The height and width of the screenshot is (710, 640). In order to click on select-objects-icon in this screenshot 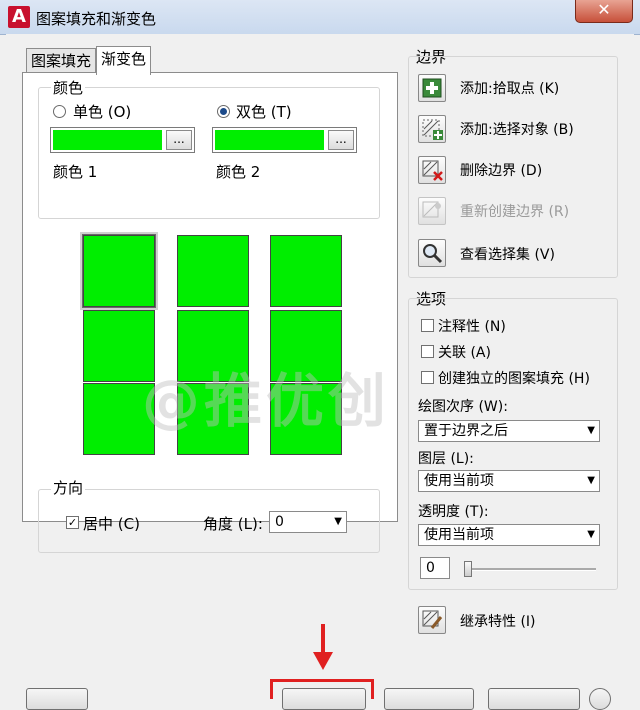, I will do `click(432, 129)`.